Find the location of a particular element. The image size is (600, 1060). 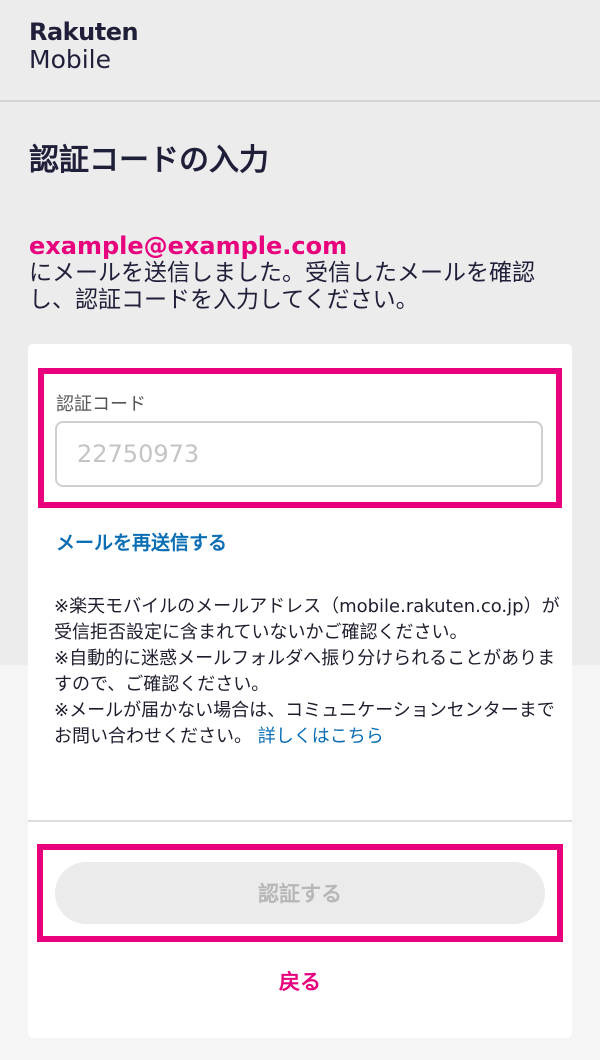

page-title: 認証コードの入力 is located at coordinates (149, 160).